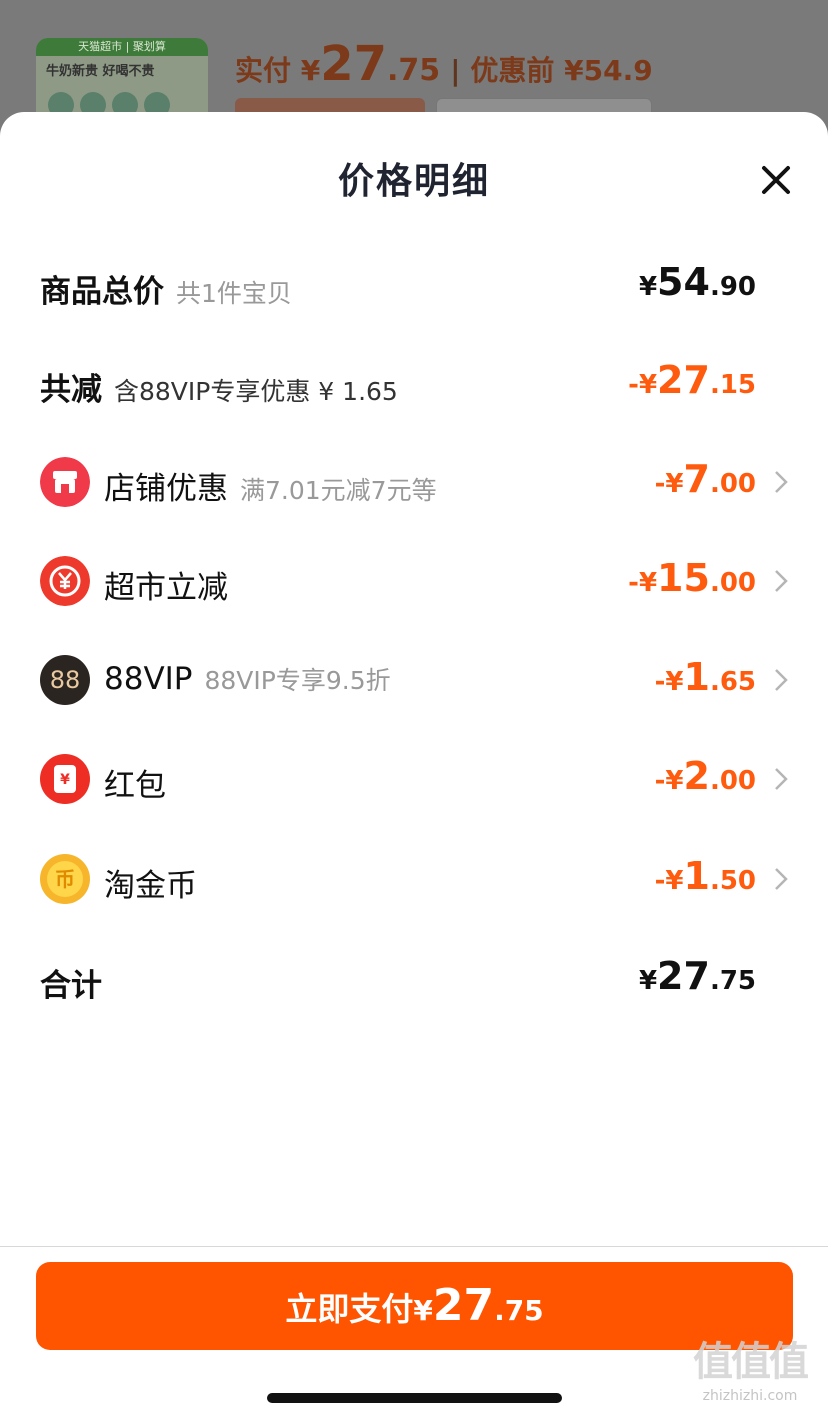 The width and height of the screenshot is (828, 1421). I want to click on row-total-price: 商品总价 共1件宝贝 ¥54.90, so click(414, 286).